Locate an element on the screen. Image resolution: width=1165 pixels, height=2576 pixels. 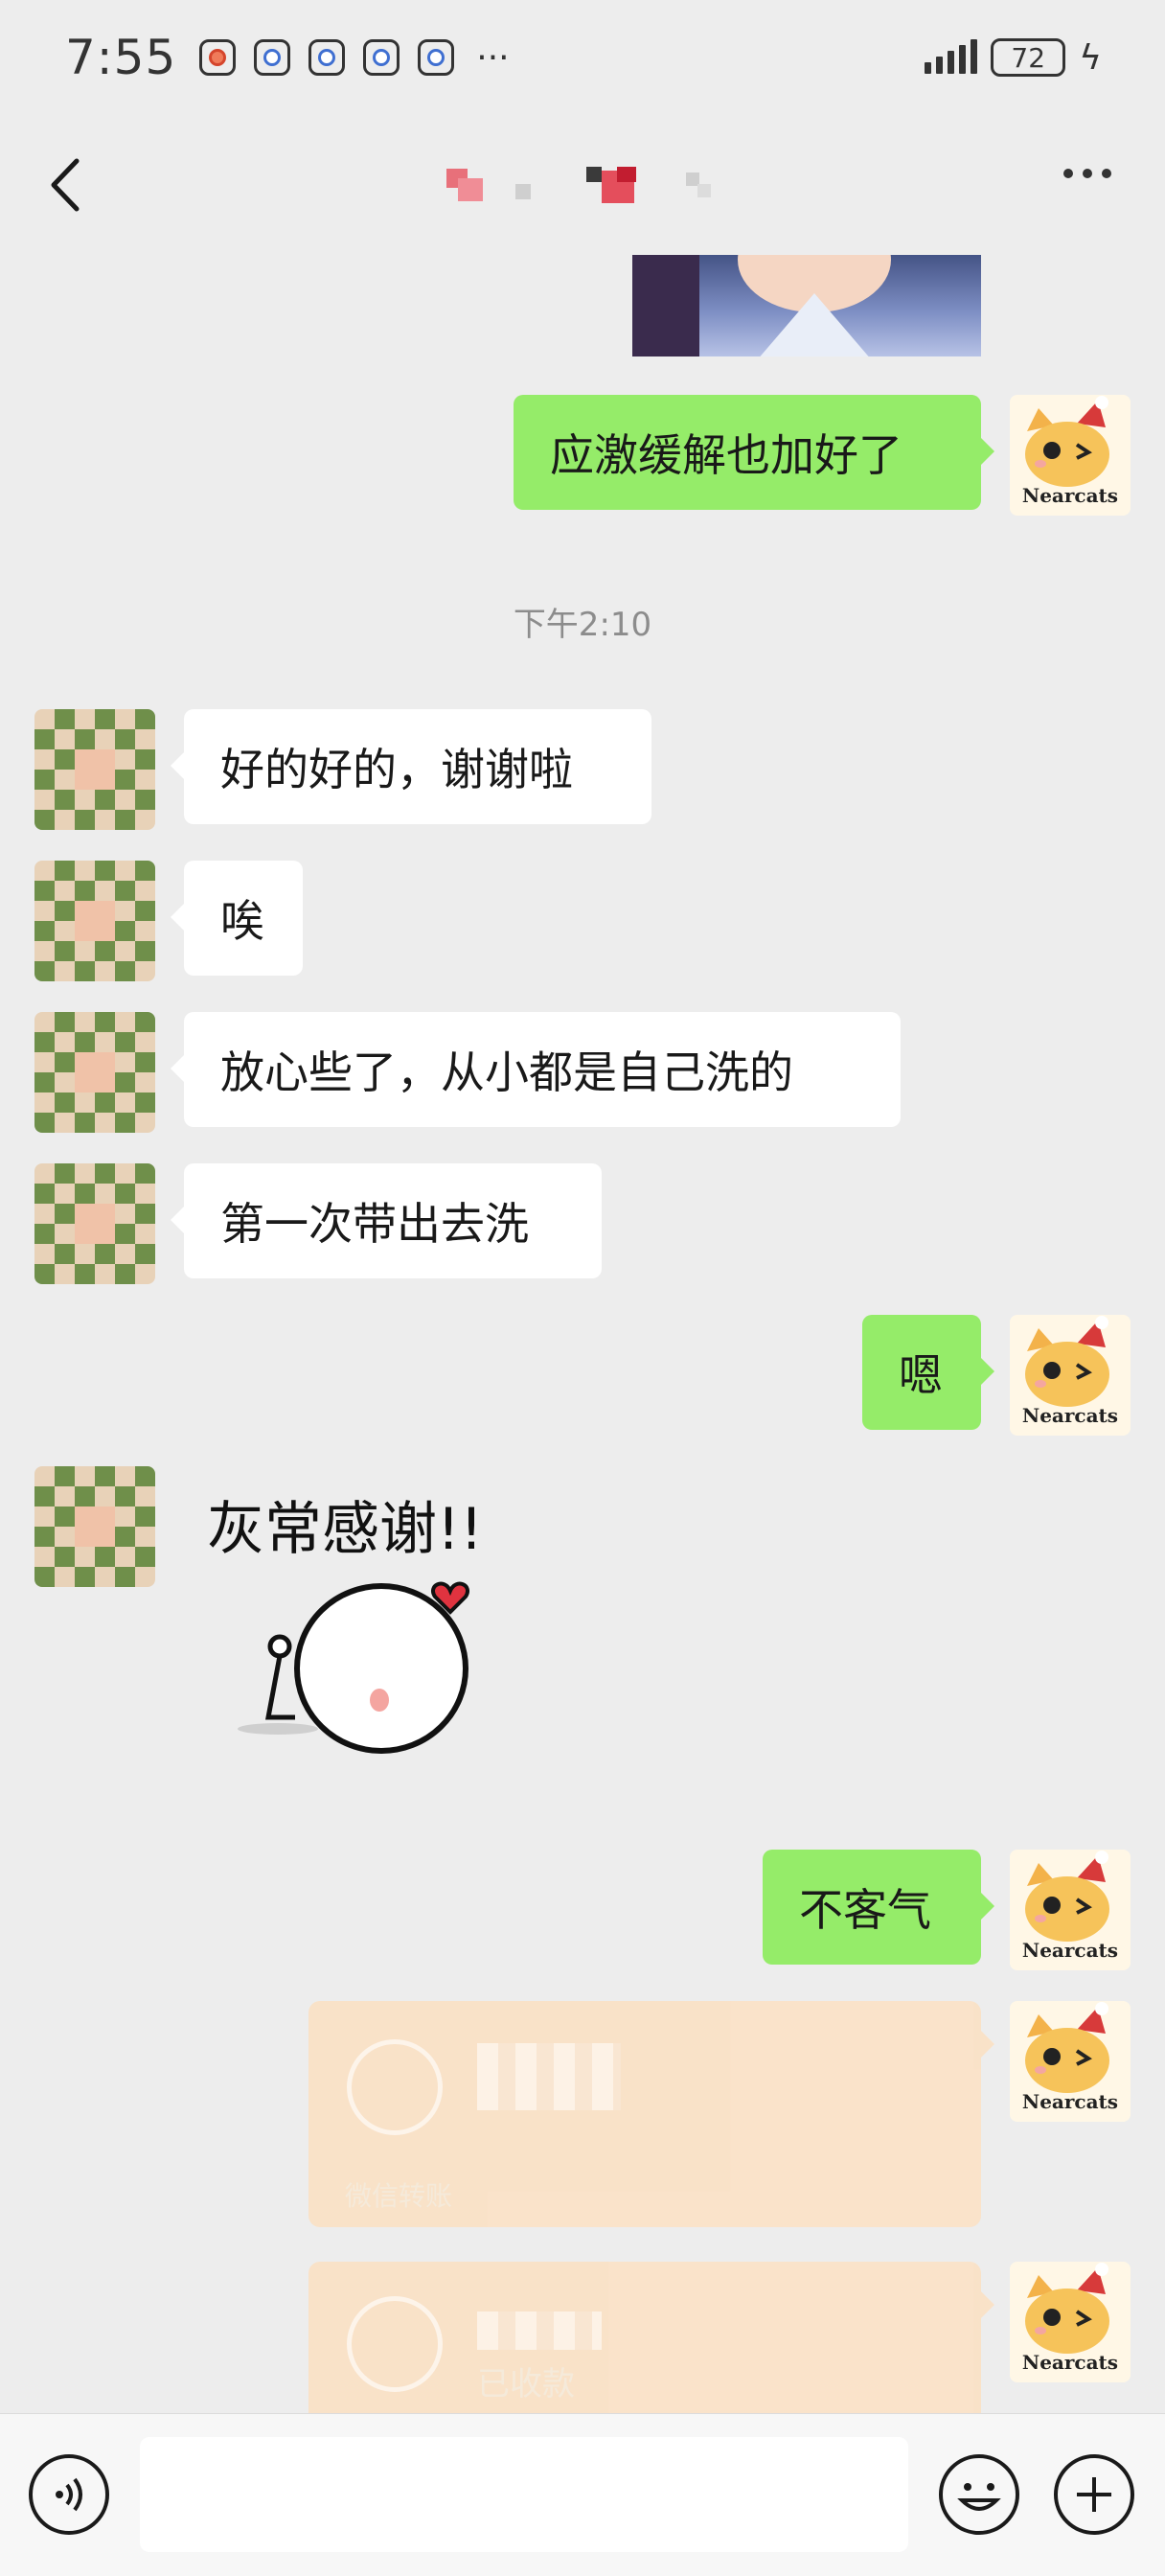
chat-header is located at coordinates (582, 185).